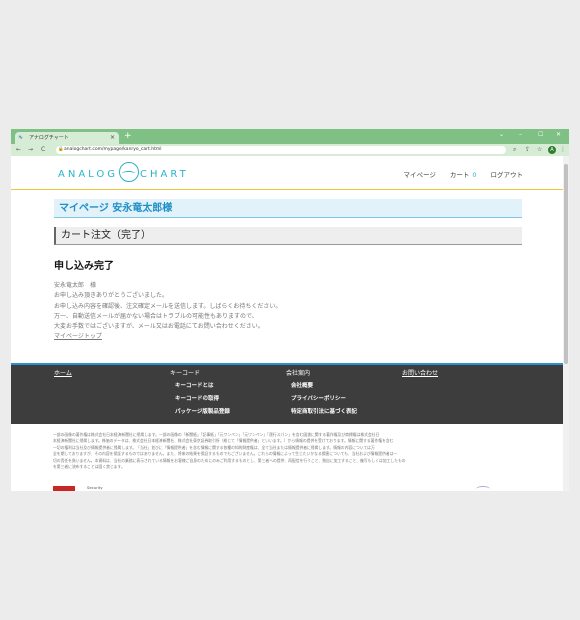 The image size is (580, 620). I want to click on message-line: お申し込み頂きありがとうございました。, so click(111, 296).